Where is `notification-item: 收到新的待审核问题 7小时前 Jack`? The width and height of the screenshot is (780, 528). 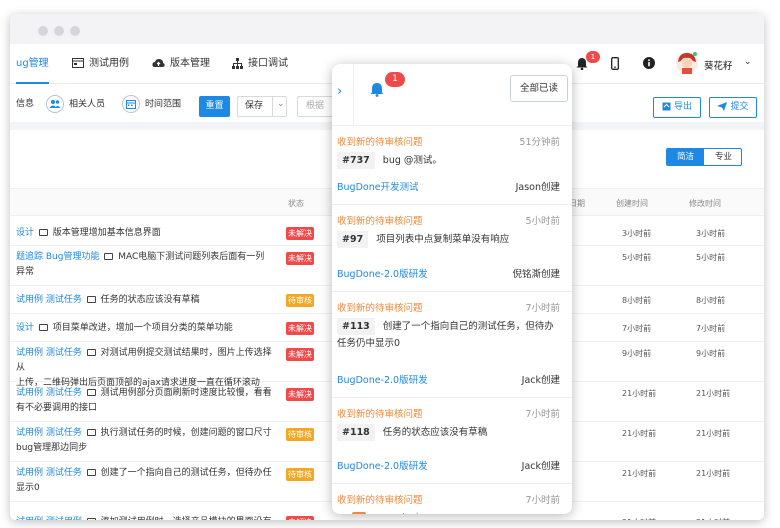 notification-item: 收到新的待审核问题 7小时前 Jack is located at coordinates (452, 499).